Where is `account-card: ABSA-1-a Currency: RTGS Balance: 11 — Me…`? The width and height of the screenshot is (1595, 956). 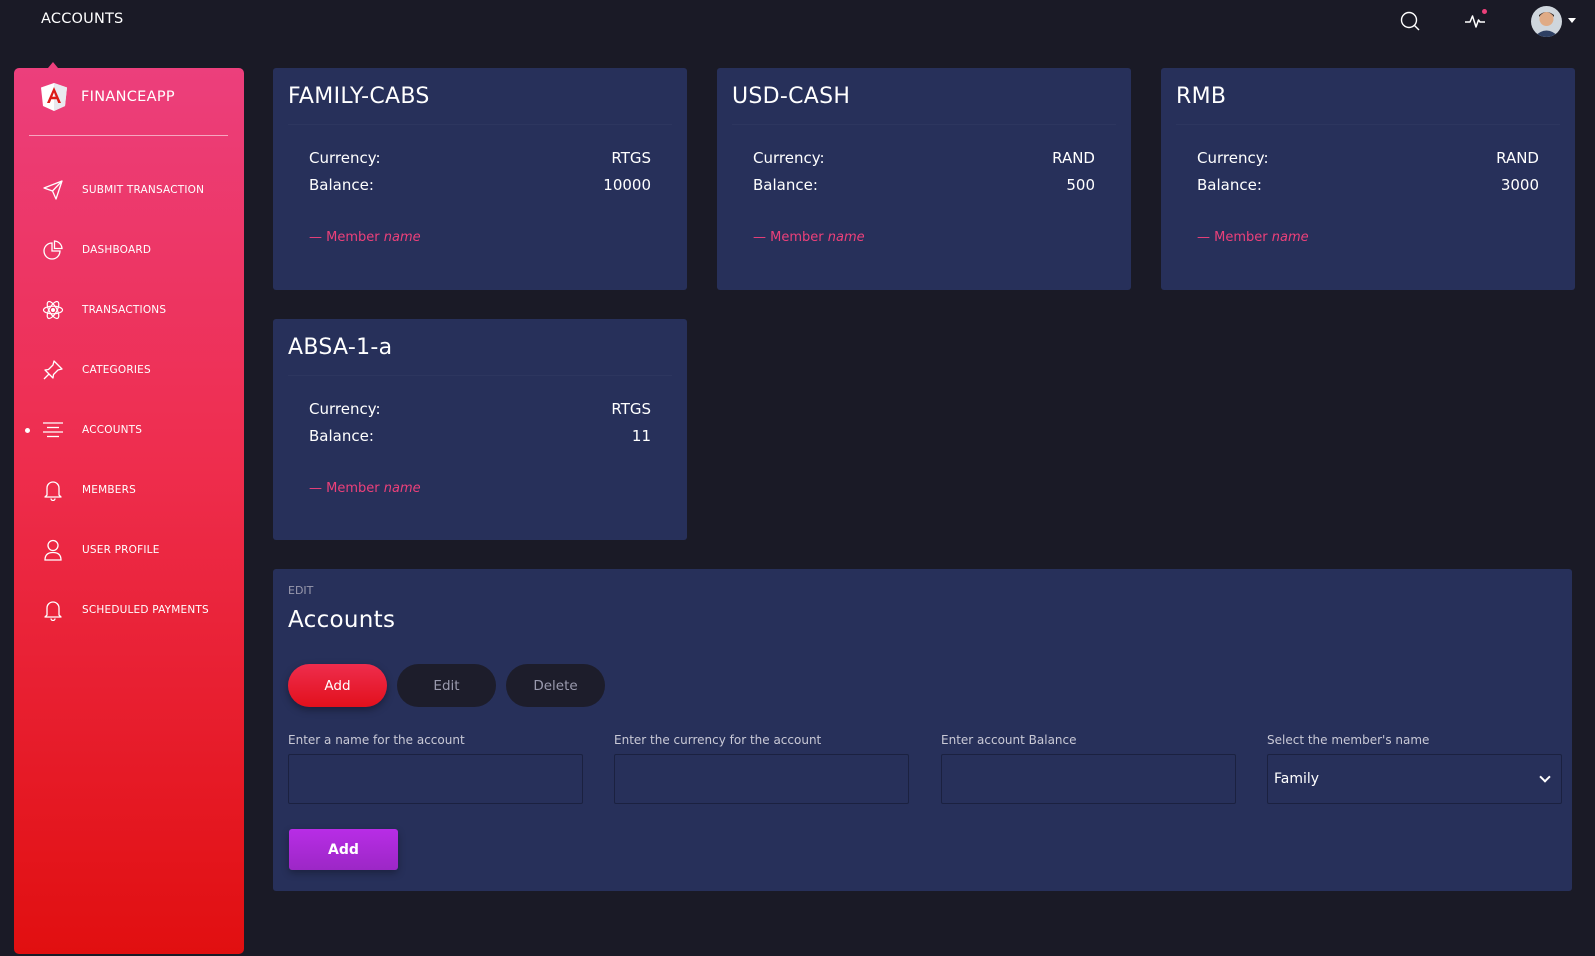 account-card: ABSA-1-a Currency: RTGS Balance: 11 — Me… is located at coordinates (480, 429).